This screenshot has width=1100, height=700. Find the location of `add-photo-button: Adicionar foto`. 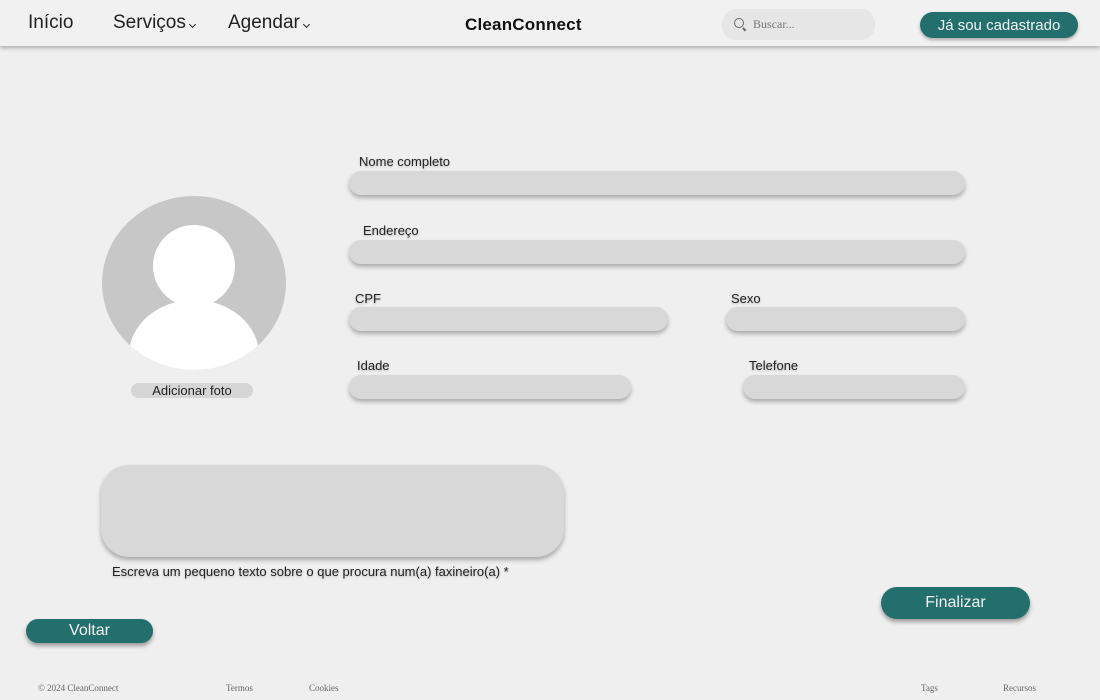

add-photo-button: Adicionar foto is located at coordinates (192, 390).